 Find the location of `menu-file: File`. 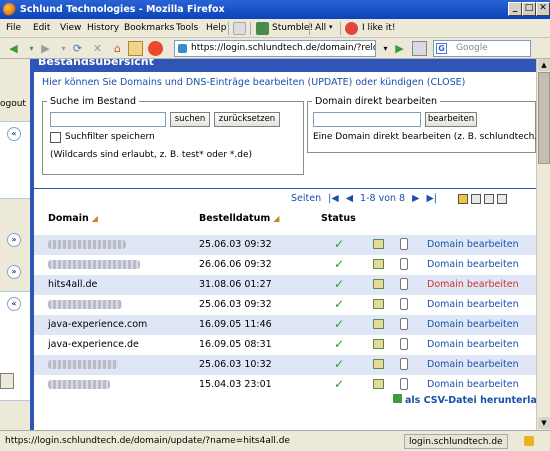

menu-file: File is located at coordinates (13, 28).